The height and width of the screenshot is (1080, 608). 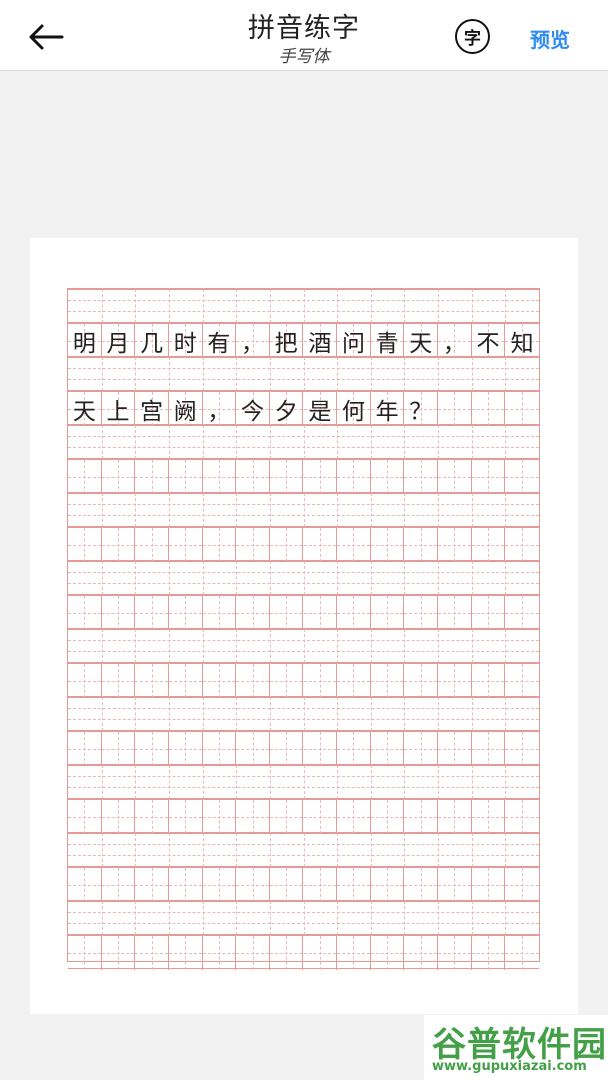 I want to click on tianzige-cell: 阙, so click(x=185, y=409).